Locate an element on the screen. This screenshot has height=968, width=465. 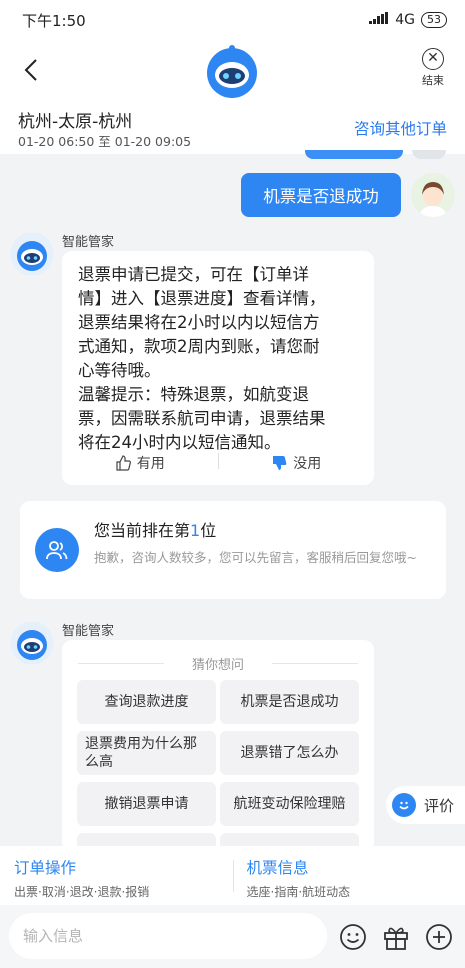
useful-button: 有用 is located at coordinates (140, 463).